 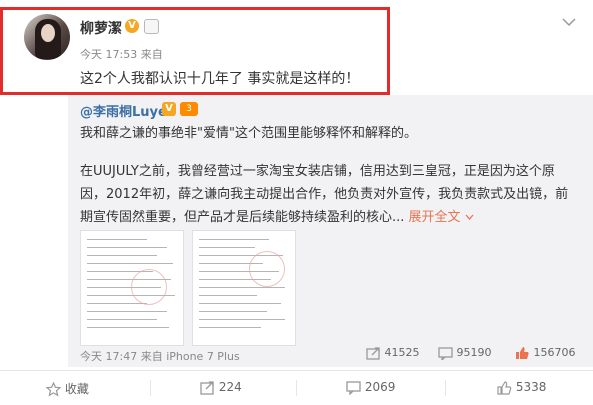 What do you see at coordinates (189, 109) in the screenshot?
I see `rank-badge-icon: 3` at bounding box center [189, 109].